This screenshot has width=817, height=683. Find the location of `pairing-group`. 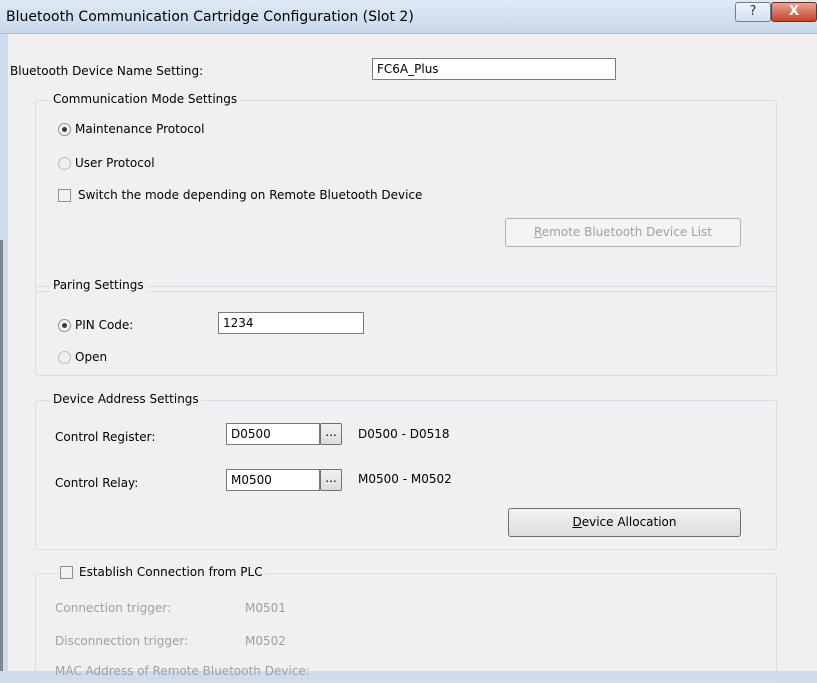

pairing-group is located at coordinates (406, 331).